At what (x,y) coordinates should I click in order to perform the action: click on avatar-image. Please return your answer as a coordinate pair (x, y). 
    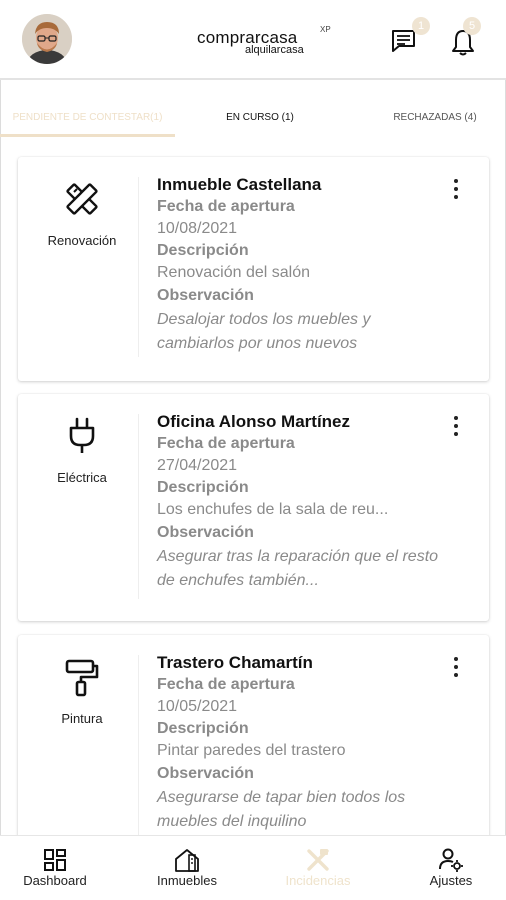
    Looking at the image, I should click on (47, 39).